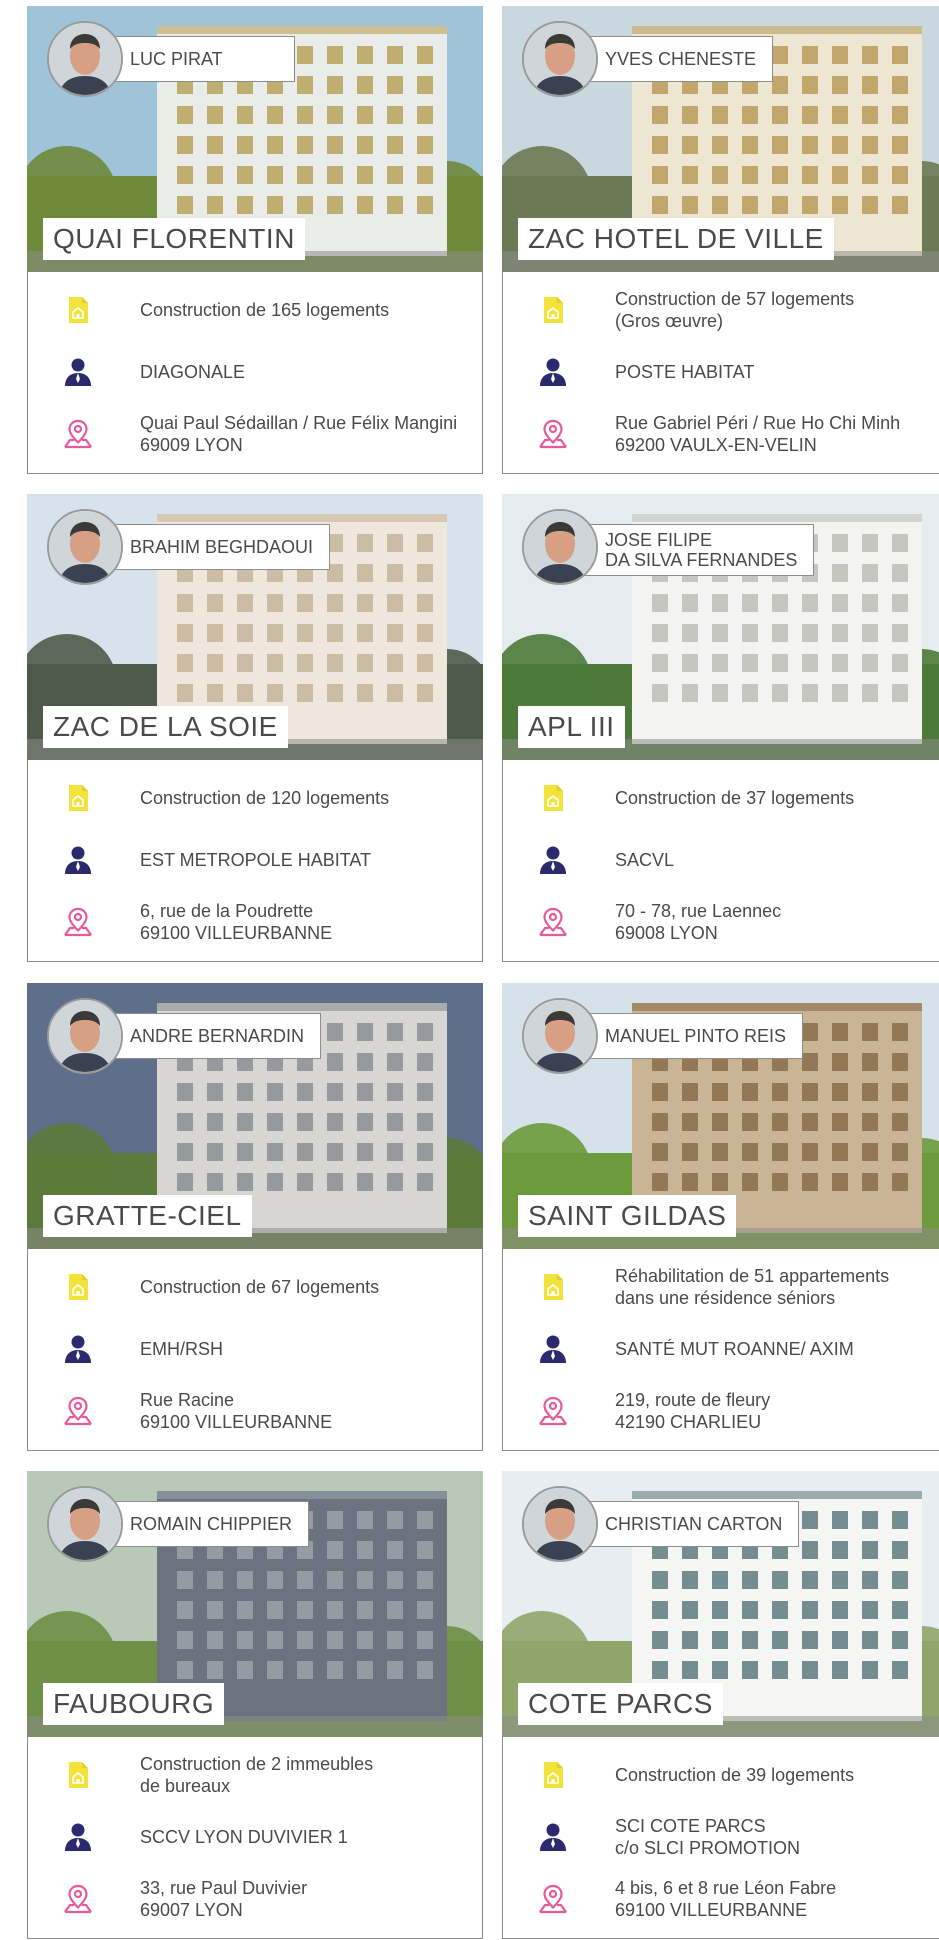 The height and width of the screenshot is (1940, 939). What do you see at coordinates (207, 1524) in the screenshot?
I see `supervisor-name: ROMAIN CHIPPIER` at bounding box center [207, 1524].